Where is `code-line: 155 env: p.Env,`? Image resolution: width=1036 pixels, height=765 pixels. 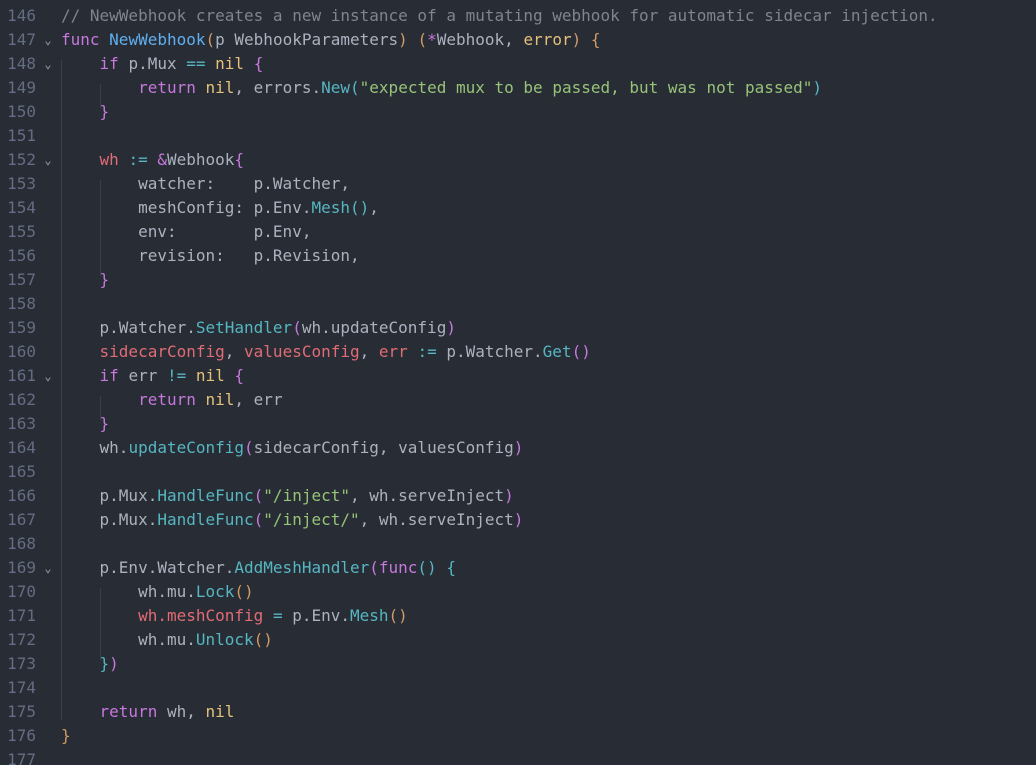 code-line: 155 env: p.Env, is located at coordinates (518, 232).